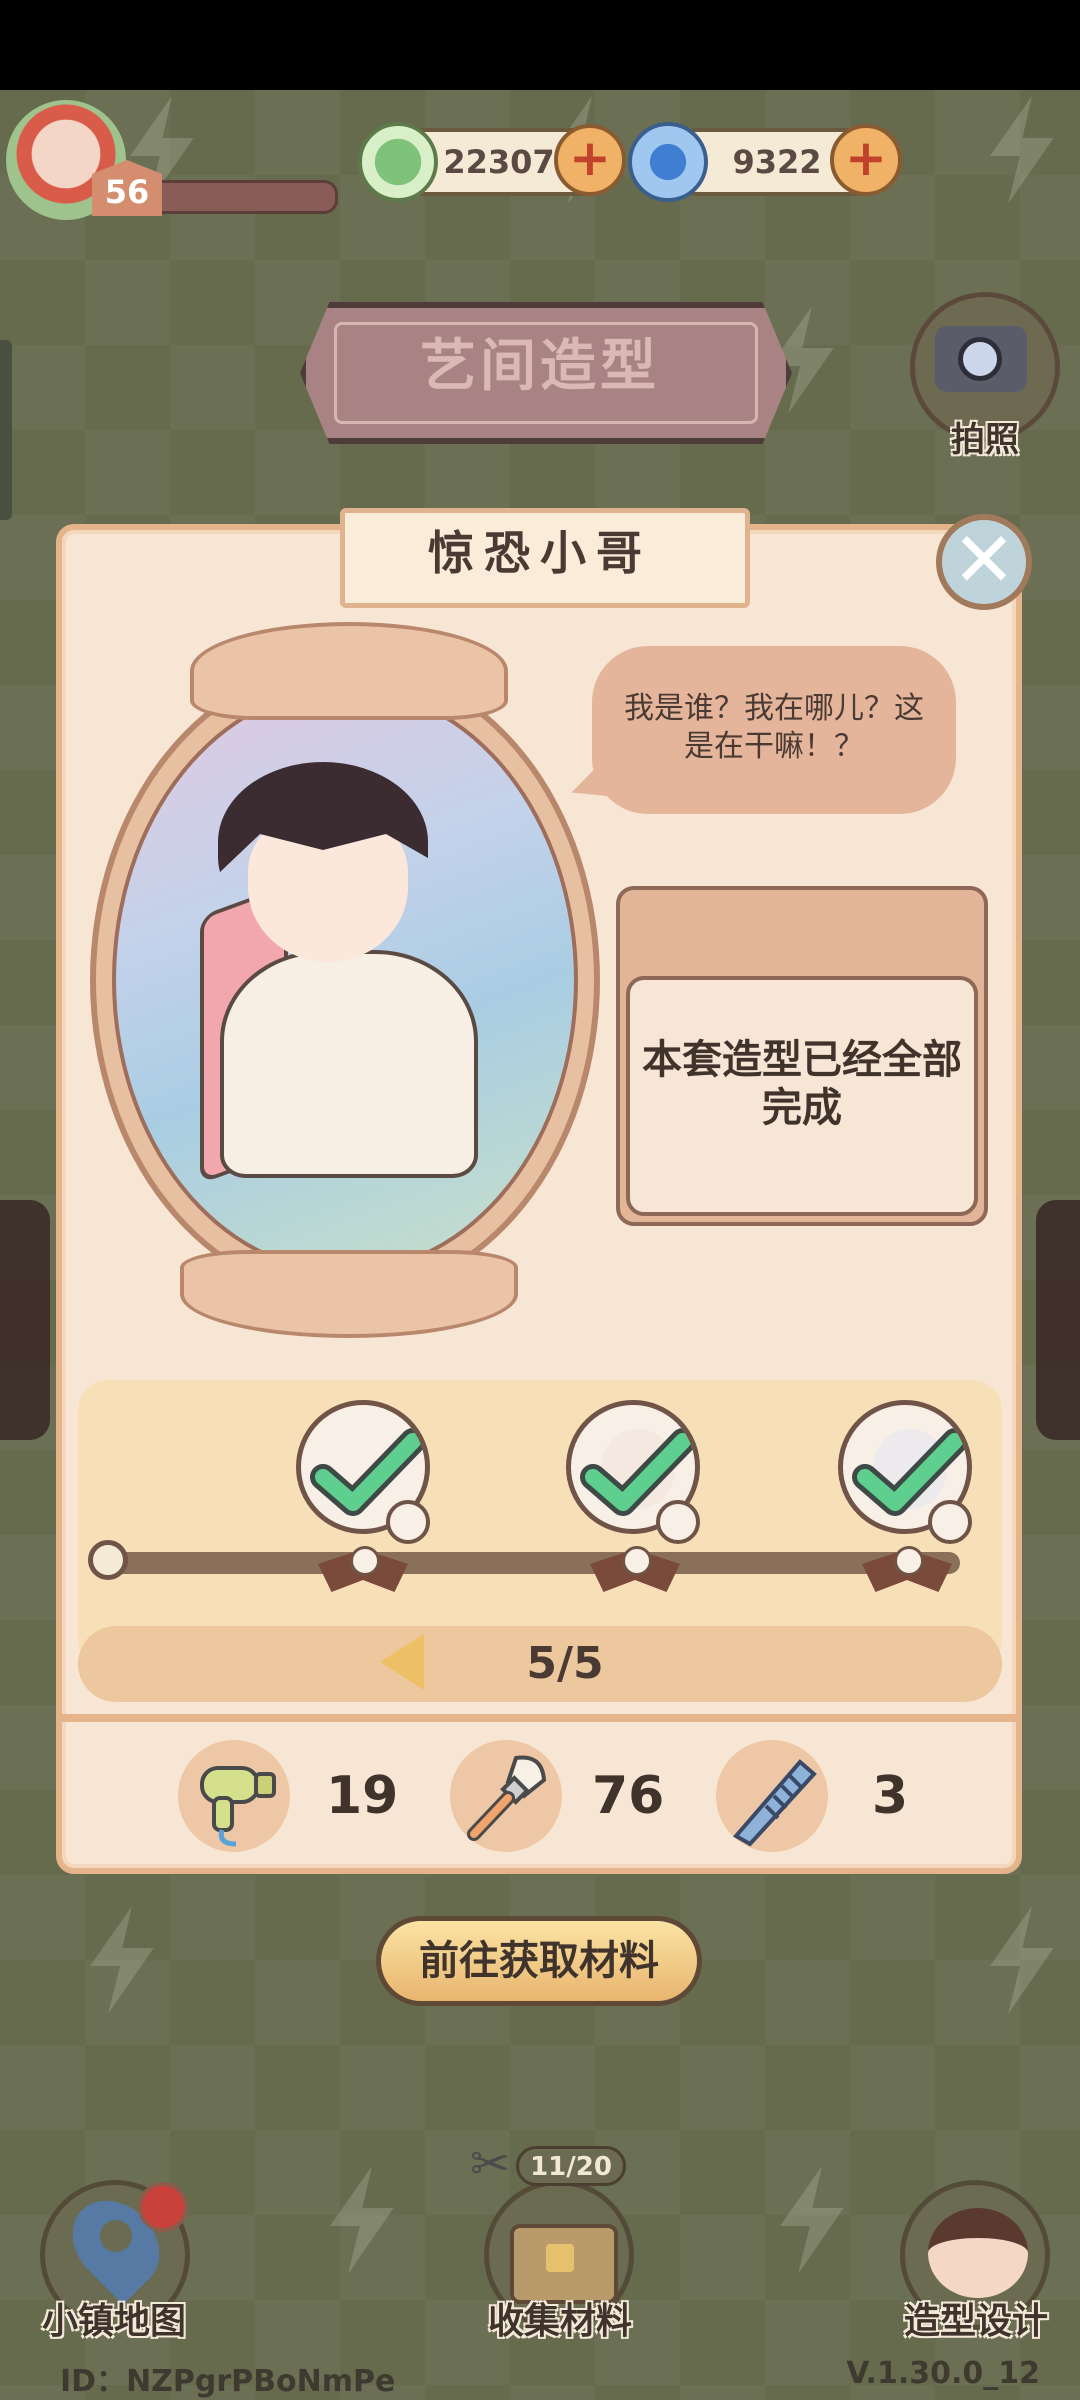 The image size is (1080, 2400). What do you see at coordinates (980, 359) in the screenshot?
I see `camera-lens` at bounding box center [980, 359].